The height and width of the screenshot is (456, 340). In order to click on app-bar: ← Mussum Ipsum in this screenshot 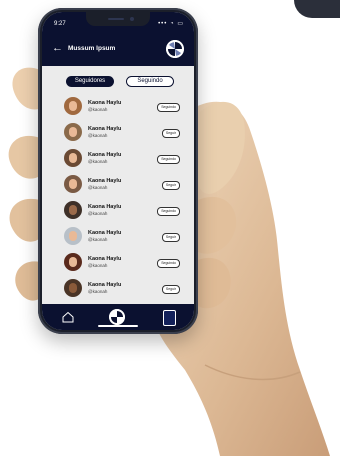, I will do `click(118, 50)`.